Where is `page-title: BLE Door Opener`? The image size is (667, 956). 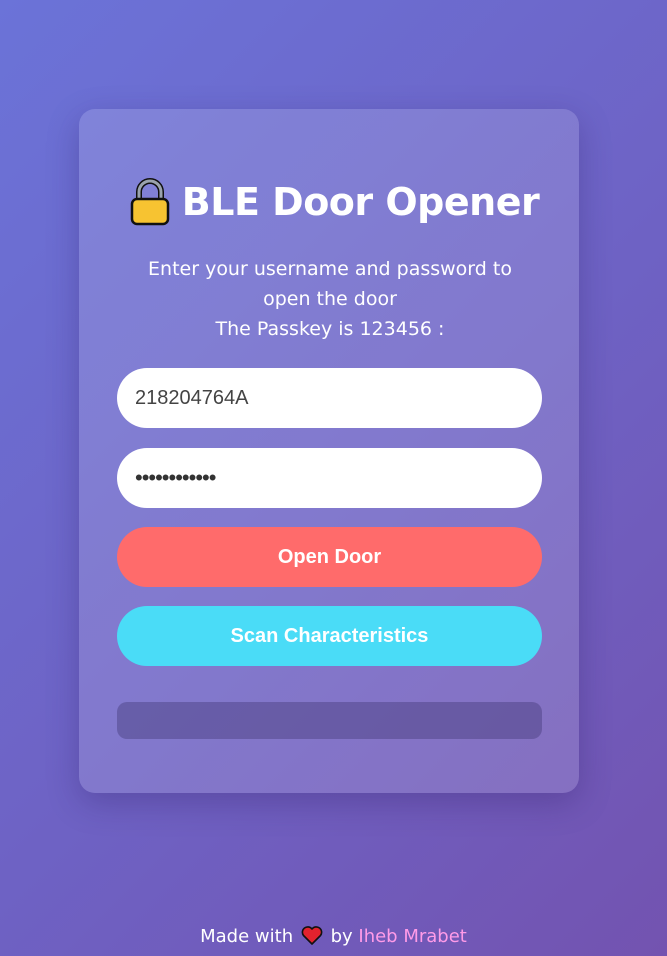 page-title: BLE Door Opener is located at coordinates (360, 202).